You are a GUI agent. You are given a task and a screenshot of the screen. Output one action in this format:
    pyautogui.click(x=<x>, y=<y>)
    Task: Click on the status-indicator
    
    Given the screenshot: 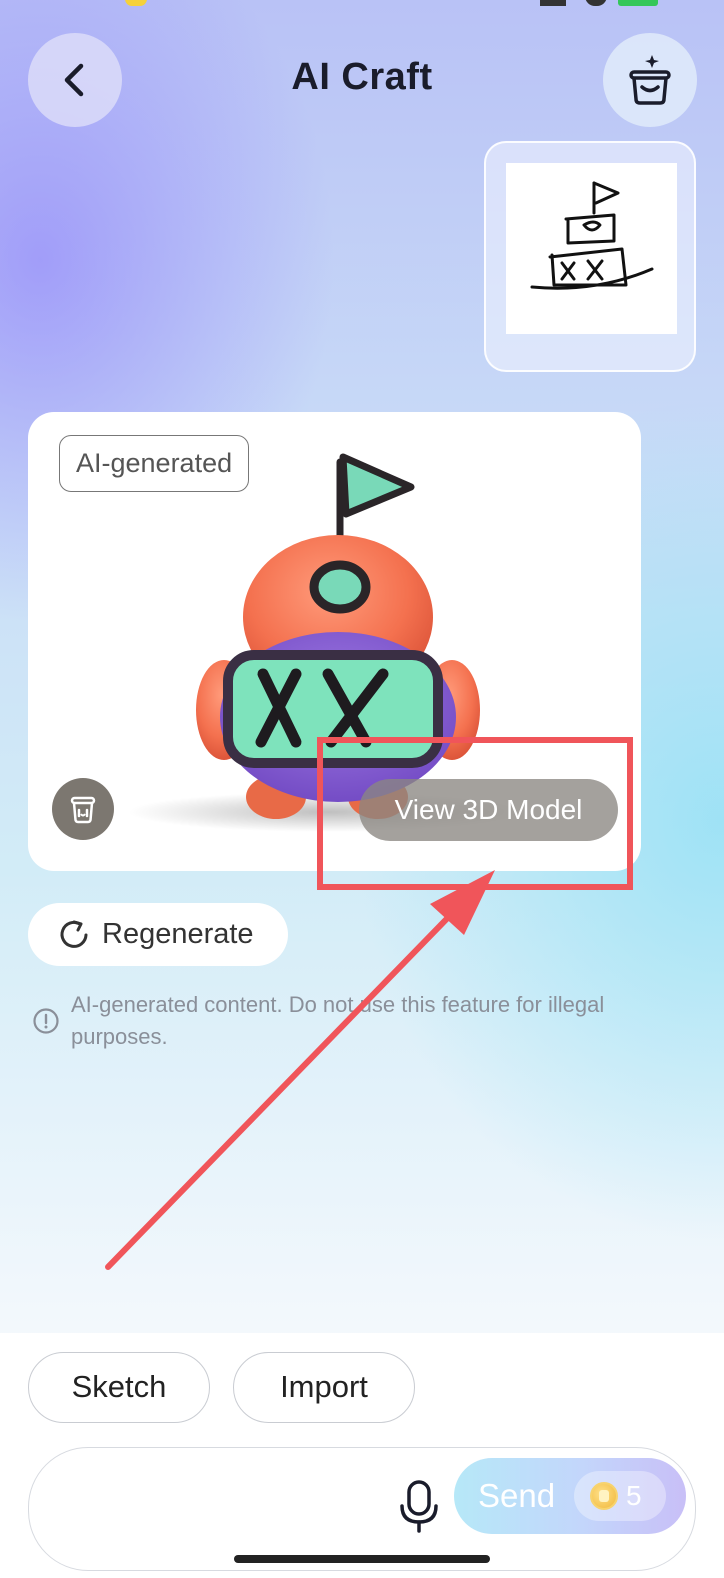 What is the action you would take?
    pyautogui.click(x=136, y=3)
    